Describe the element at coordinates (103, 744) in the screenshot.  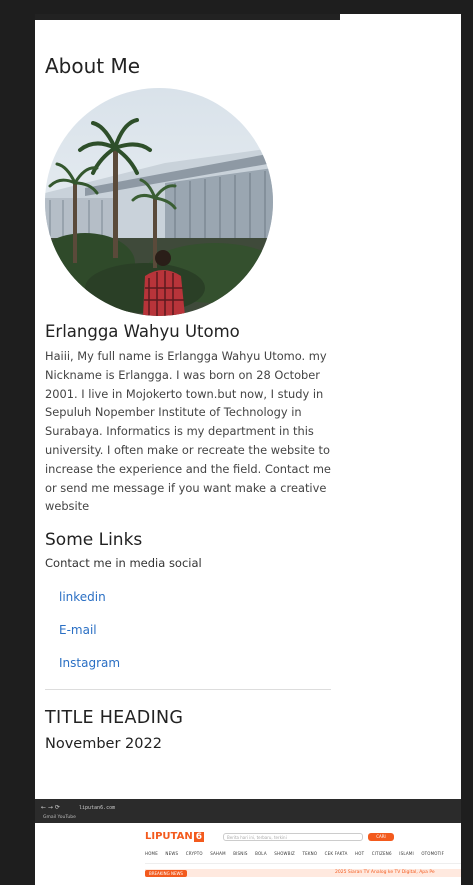
I see `post-date: November 2022` at that location.